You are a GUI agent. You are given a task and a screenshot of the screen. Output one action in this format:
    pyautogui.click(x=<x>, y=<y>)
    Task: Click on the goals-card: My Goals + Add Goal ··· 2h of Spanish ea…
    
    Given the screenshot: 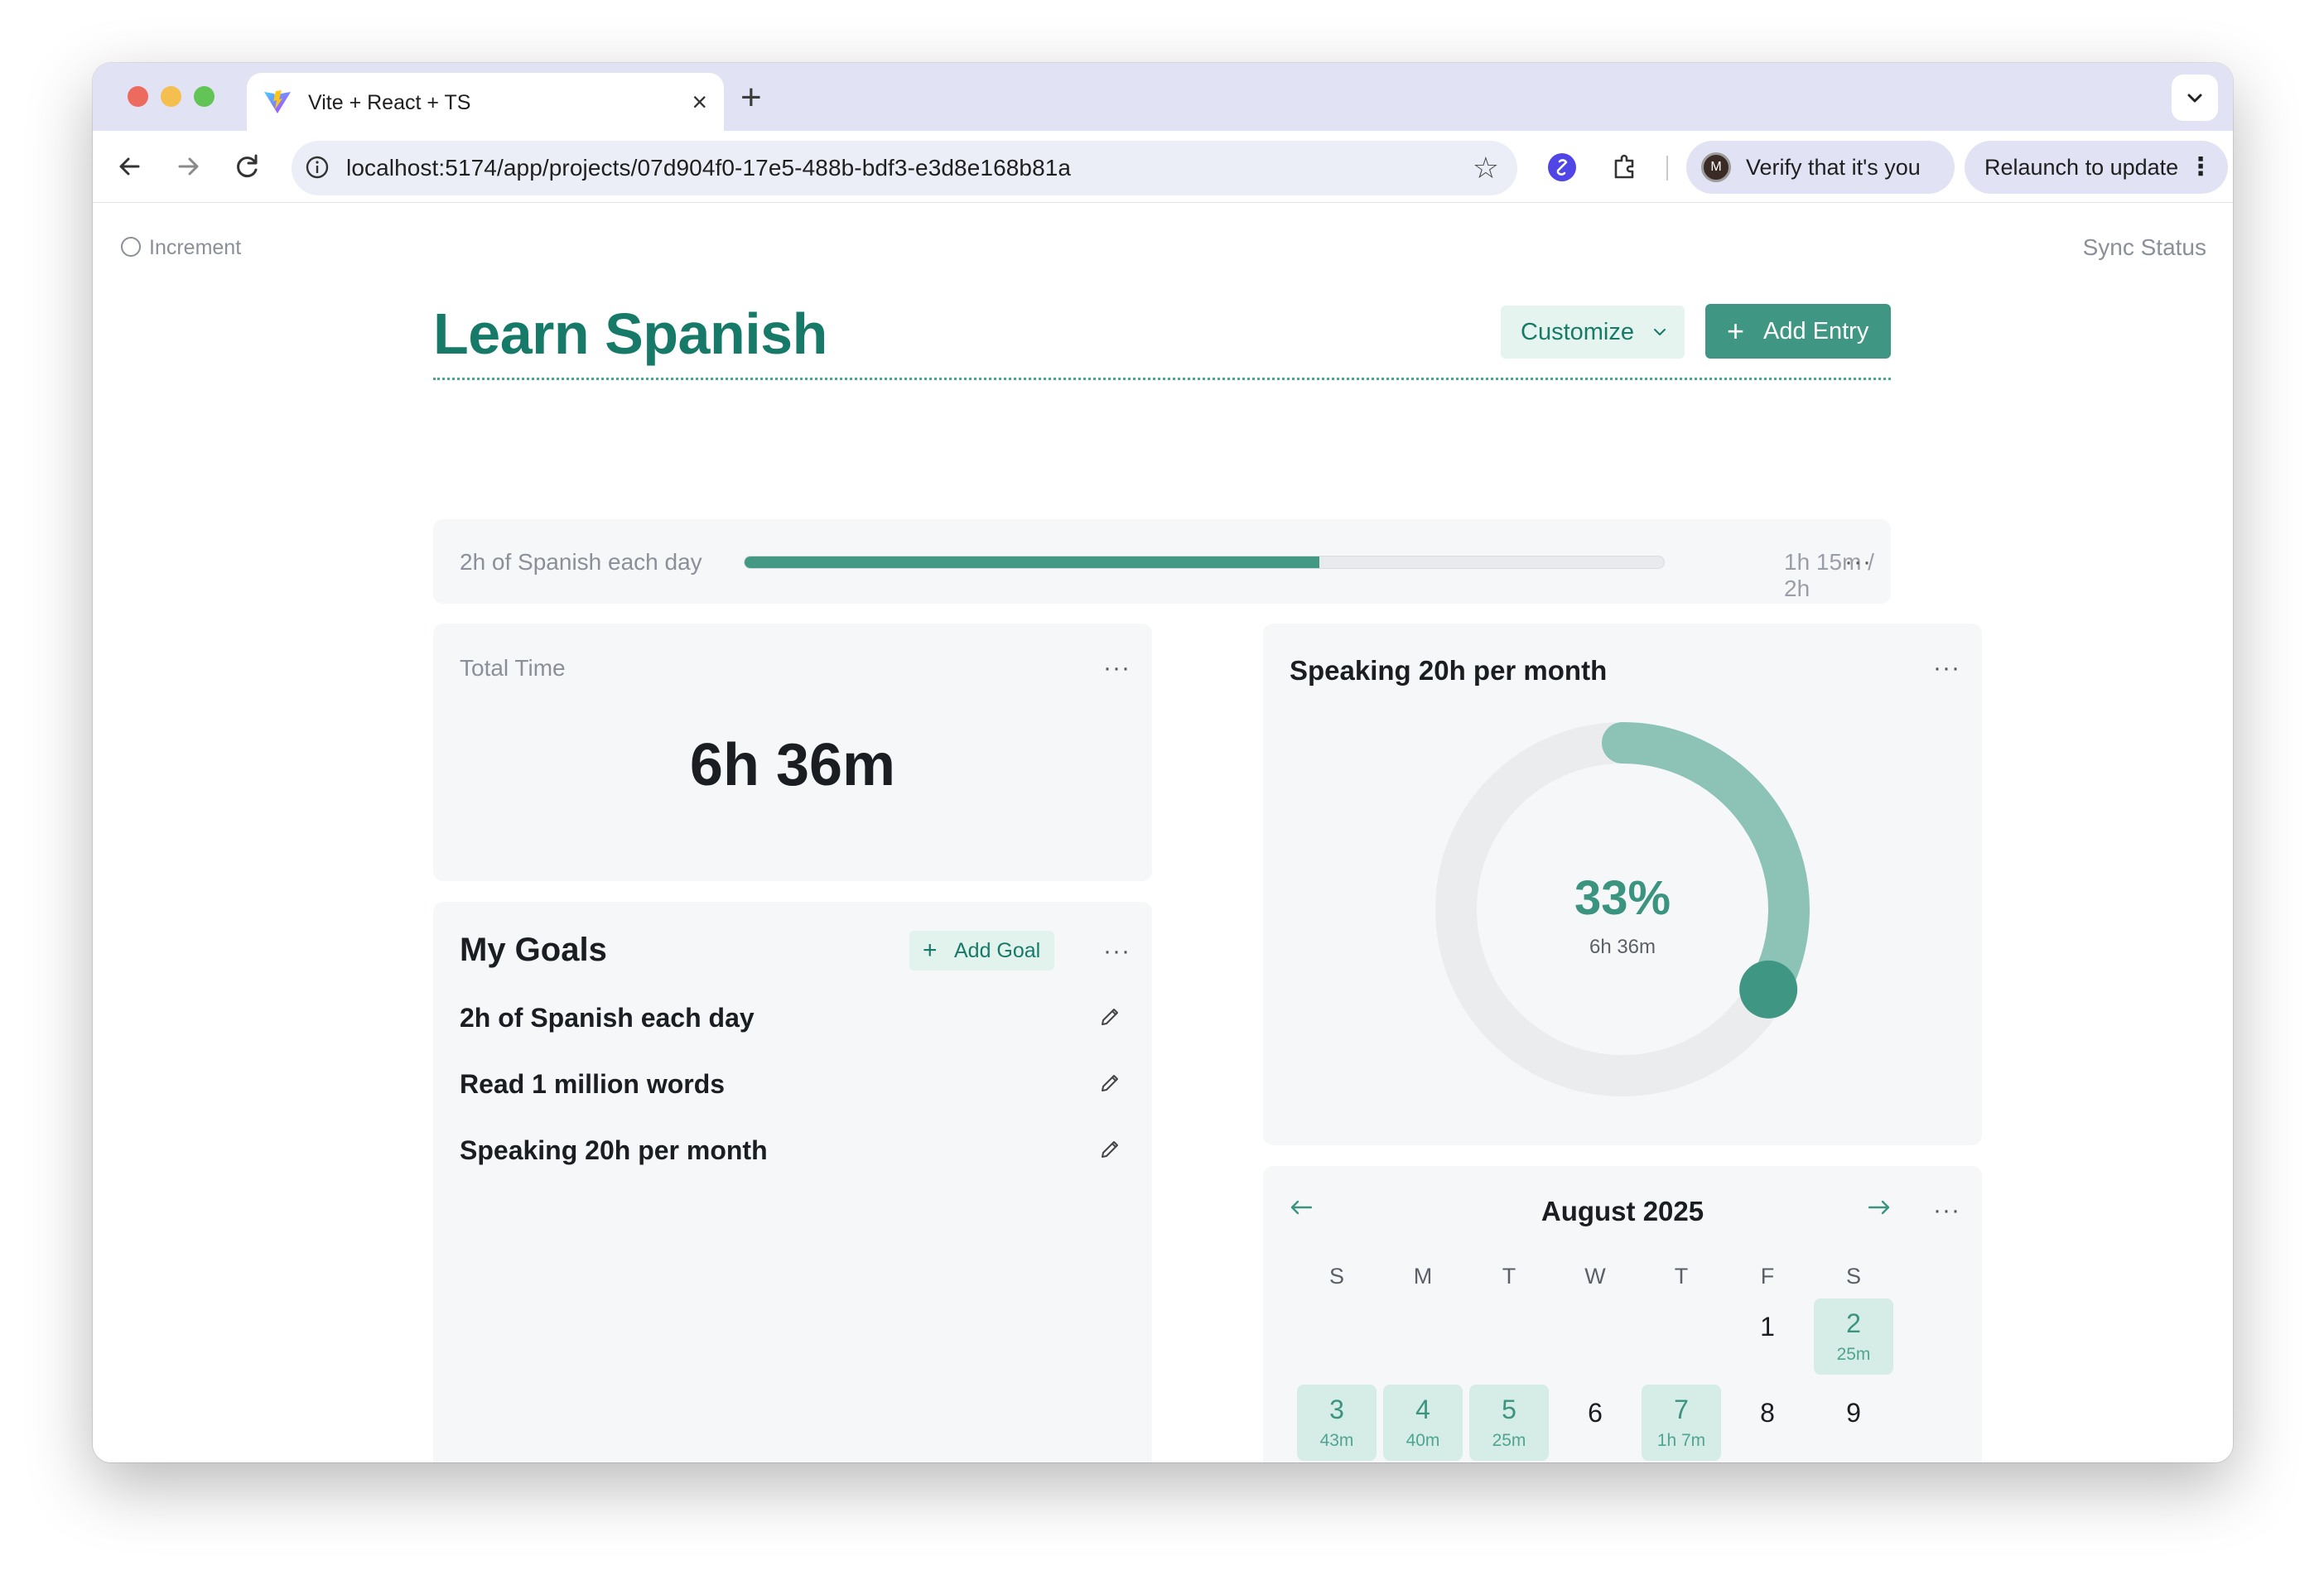 What is the action you would take?
    pyautogui.click(x=792, y=1182)
    